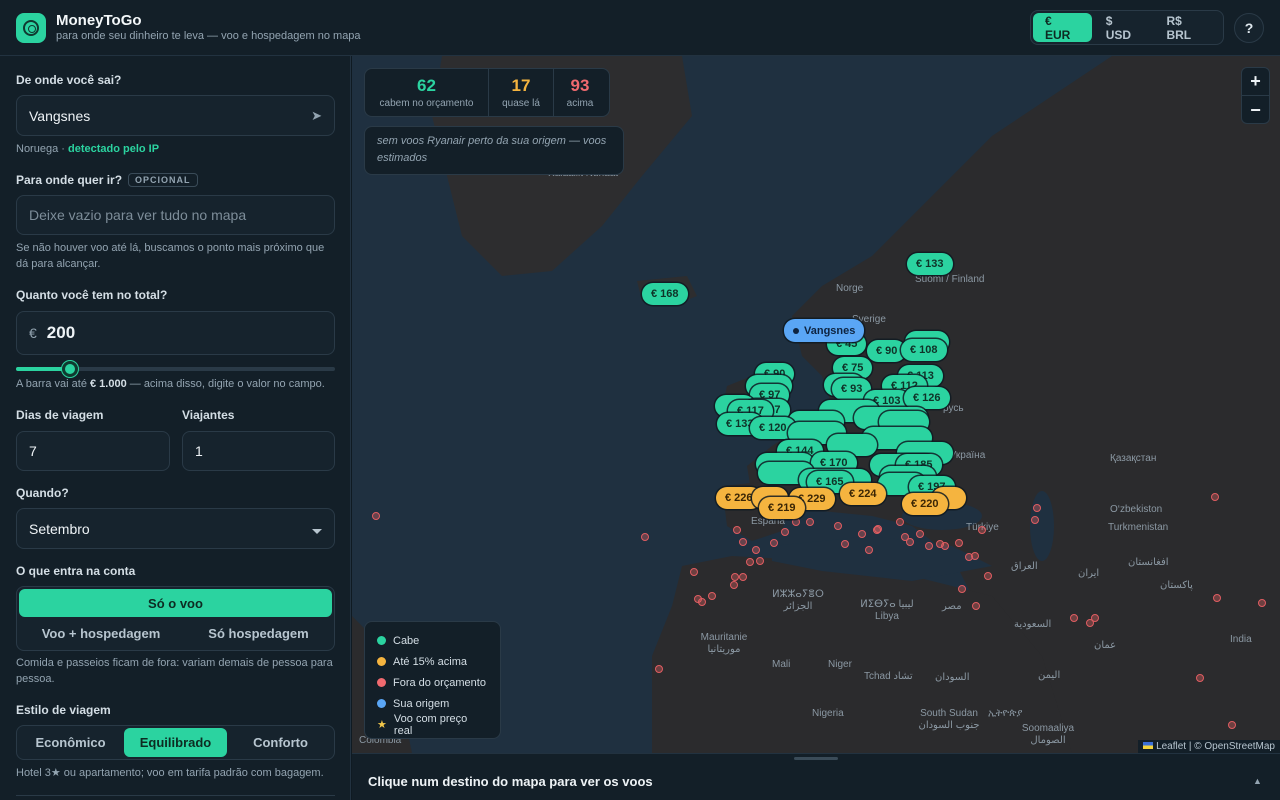 This screenshot has height=800, width=1280. Describe the element at coordinates (930, 264) in the screenshot. I see `price-pin-fit: € 133` at that location.